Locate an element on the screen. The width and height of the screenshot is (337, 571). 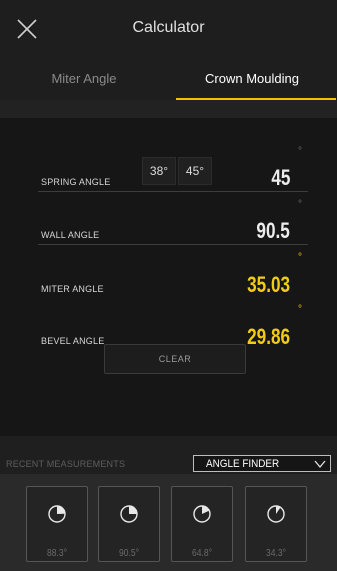
recent-measurement-card: 90.5° is located at coordinates (129, 524).